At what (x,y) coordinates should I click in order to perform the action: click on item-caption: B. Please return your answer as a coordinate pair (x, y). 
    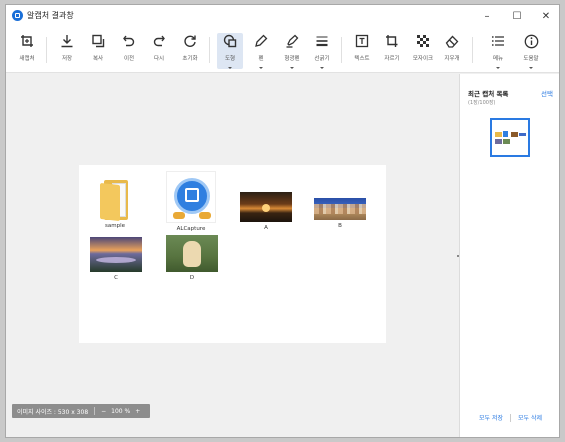
    Looking at the image, I should click on (340, 226).